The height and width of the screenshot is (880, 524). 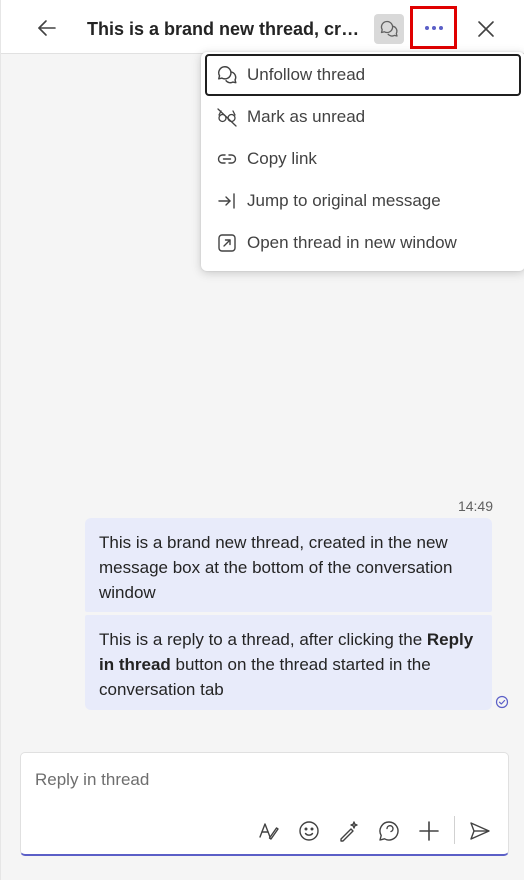 I want to click on add-attachment-button, so click(x=429, y=831).